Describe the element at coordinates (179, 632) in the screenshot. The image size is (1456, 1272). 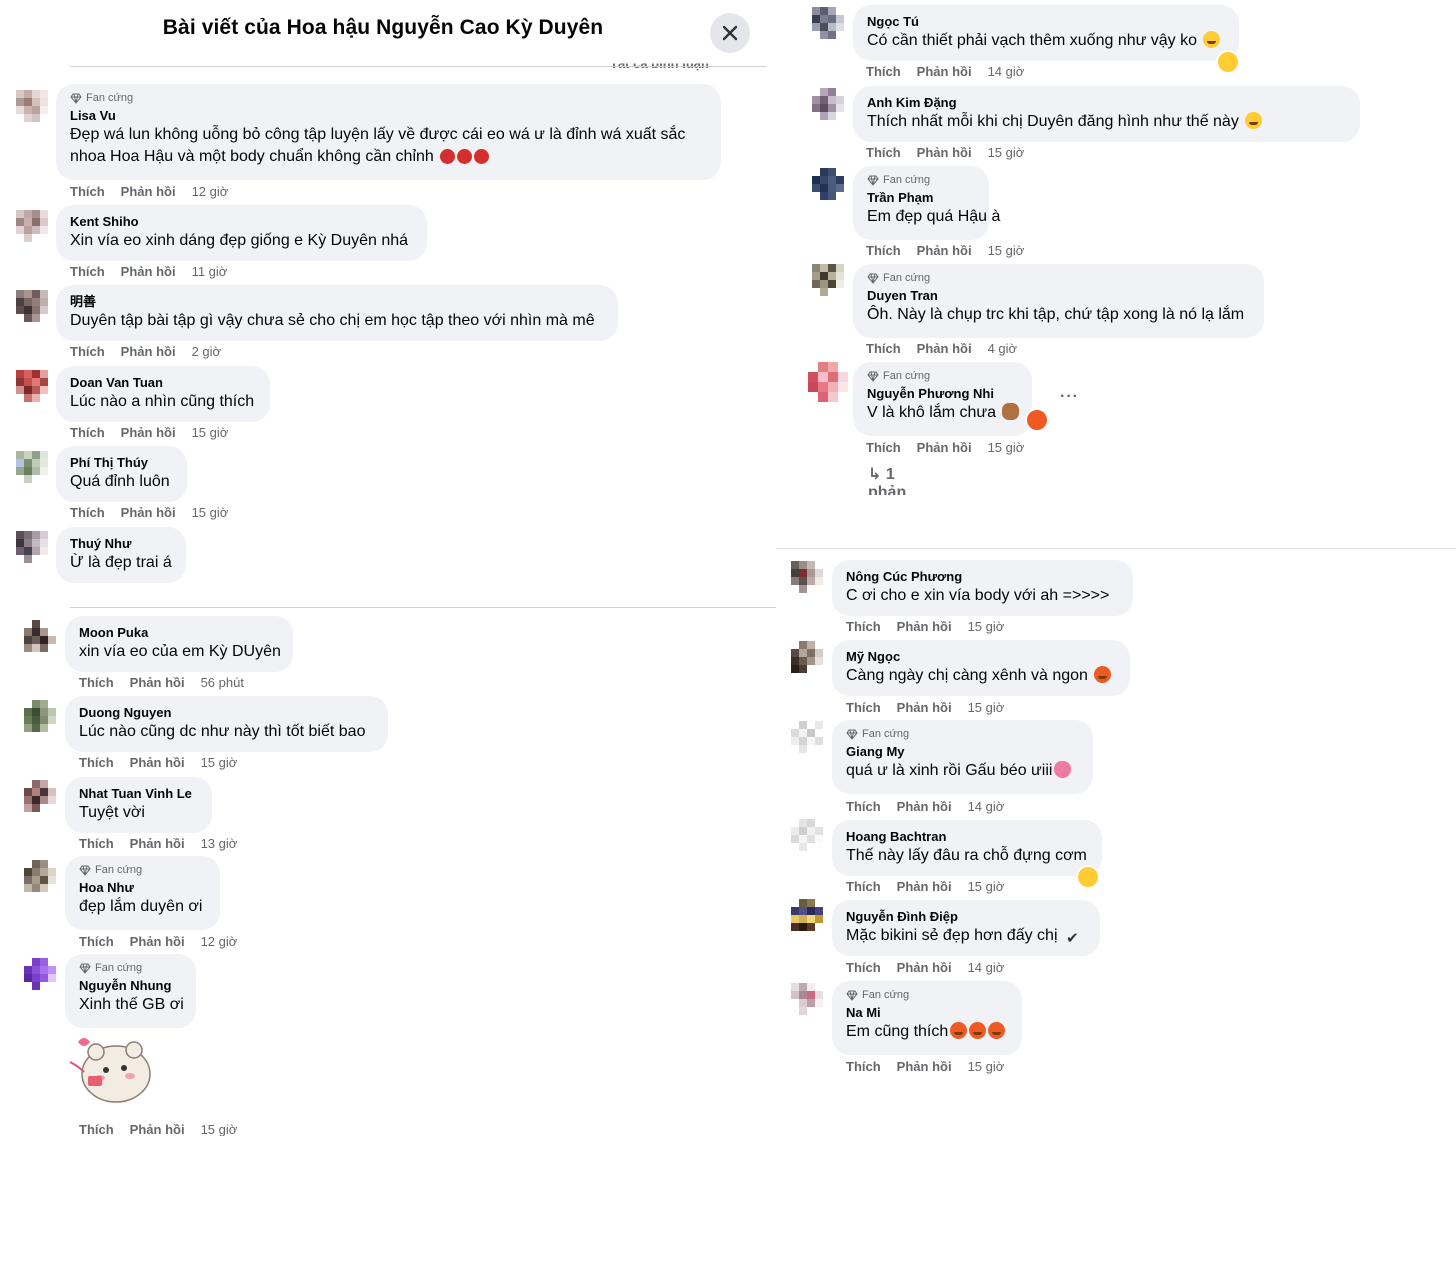
I see `comment-author: Moon Puka` at that location.